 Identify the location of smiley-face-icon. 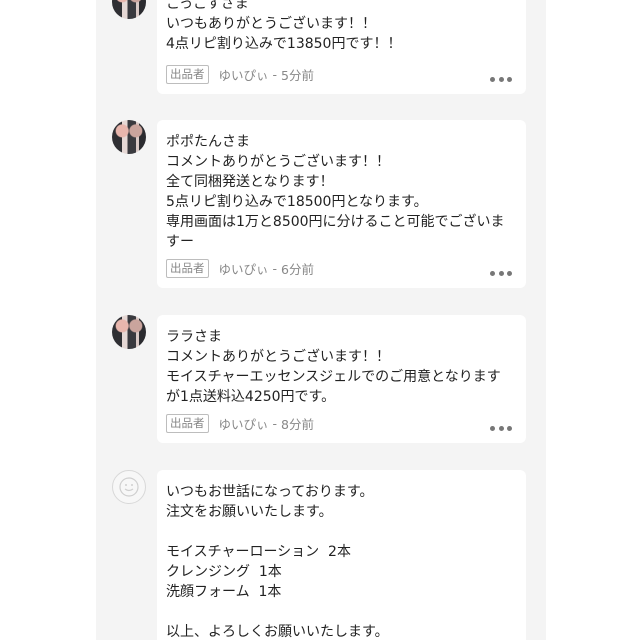
(129, 487).